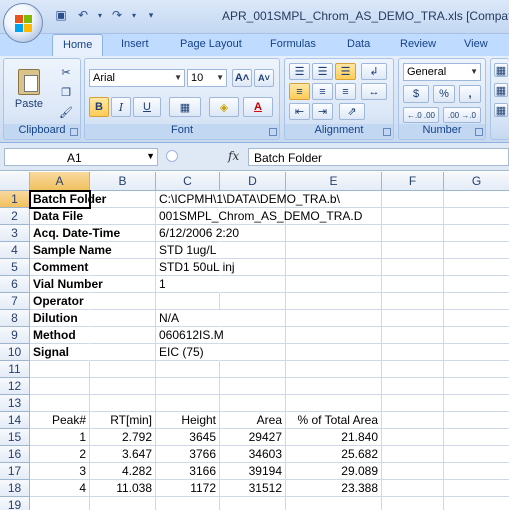 This screenshot has height=510, width=509. Describe the element at coordinates (67, 199) in the screenshot. I see `cell-a1: Batch Folder` at that location.